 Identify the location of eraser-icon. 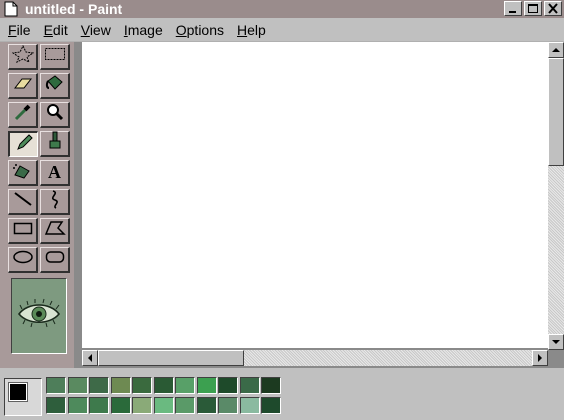
(23, 85).